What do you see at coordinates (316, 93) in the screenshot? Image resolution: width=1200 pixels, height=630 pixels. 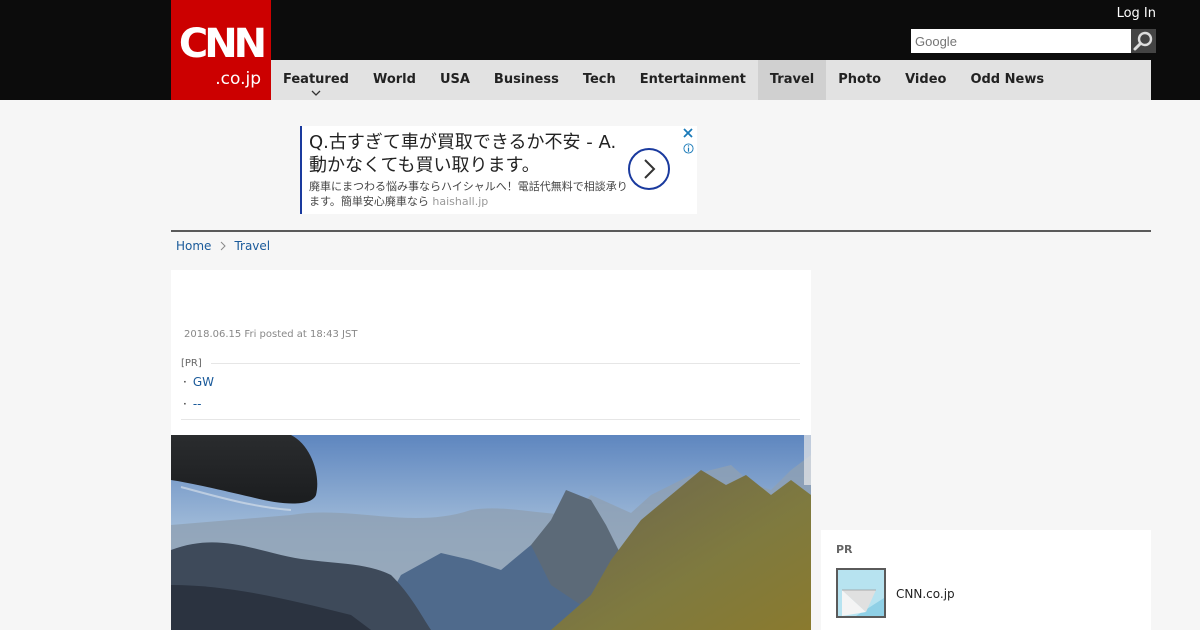 I see `chevron-down-icon` at bounding box center [316, 93].